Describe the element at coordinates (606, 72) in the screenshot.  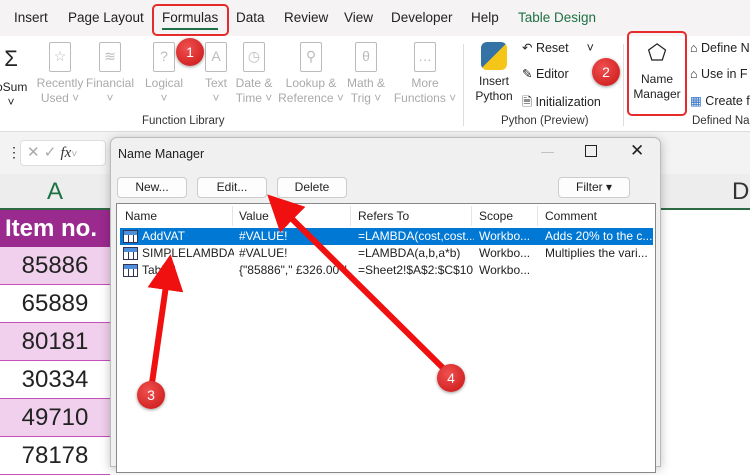
I see `step-marker-2: 2` at that location.